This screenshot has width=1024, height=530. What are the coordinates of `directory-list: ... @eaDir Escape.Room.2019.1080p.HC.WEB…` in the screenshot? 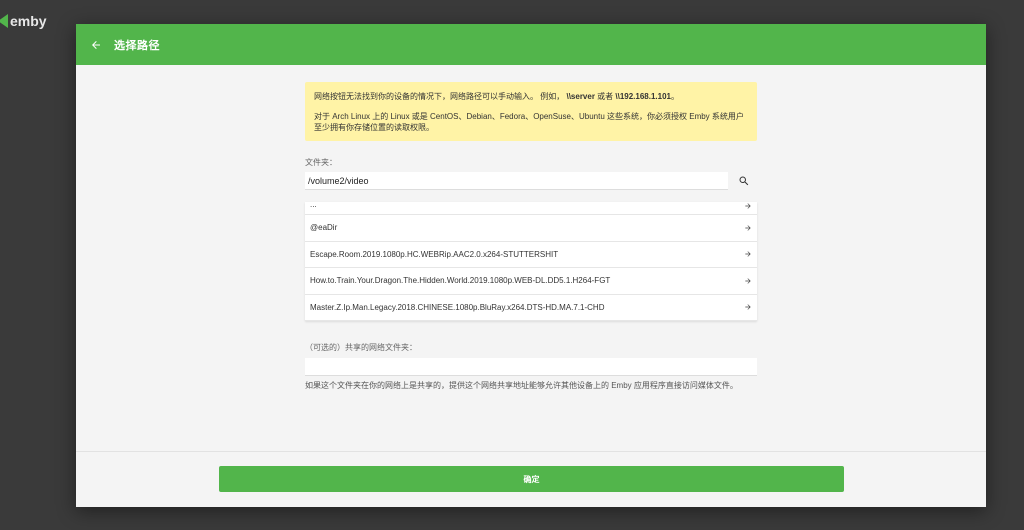 It's located at (531, 261).